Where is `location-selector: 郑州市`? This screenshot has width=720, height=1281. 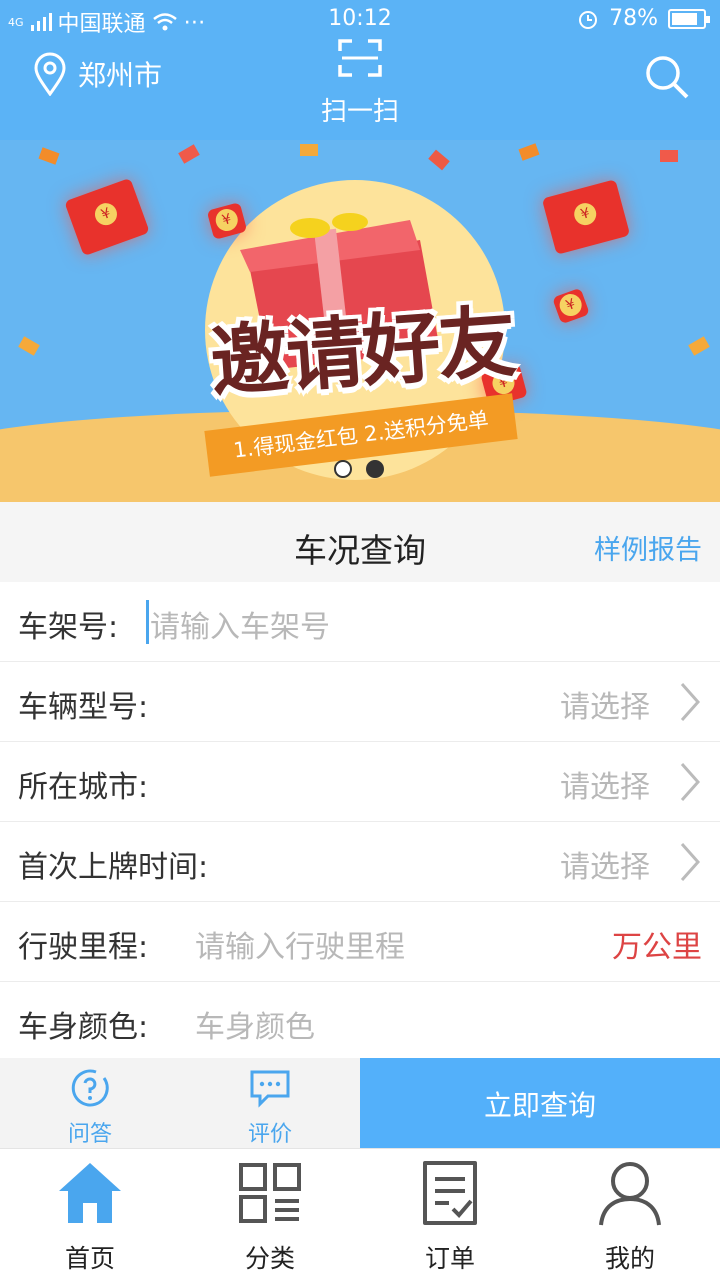
location-selector: 郑州市 is located at coordinates (97, 74).